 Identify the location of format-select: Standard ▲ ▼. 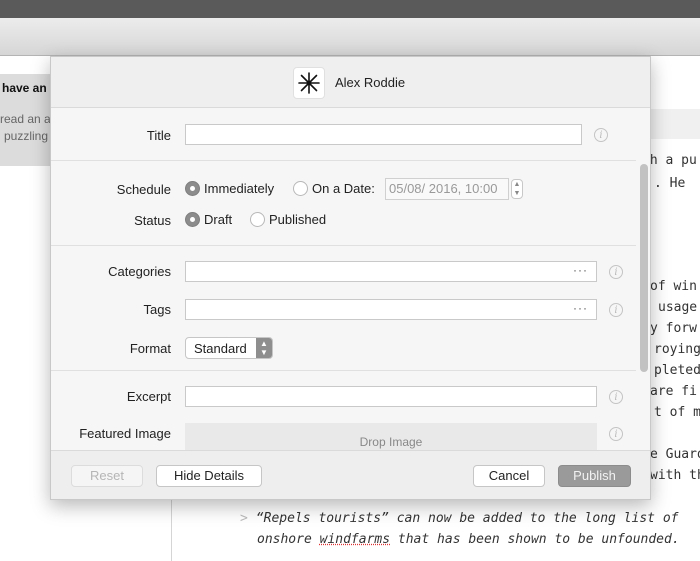
(229, 348).